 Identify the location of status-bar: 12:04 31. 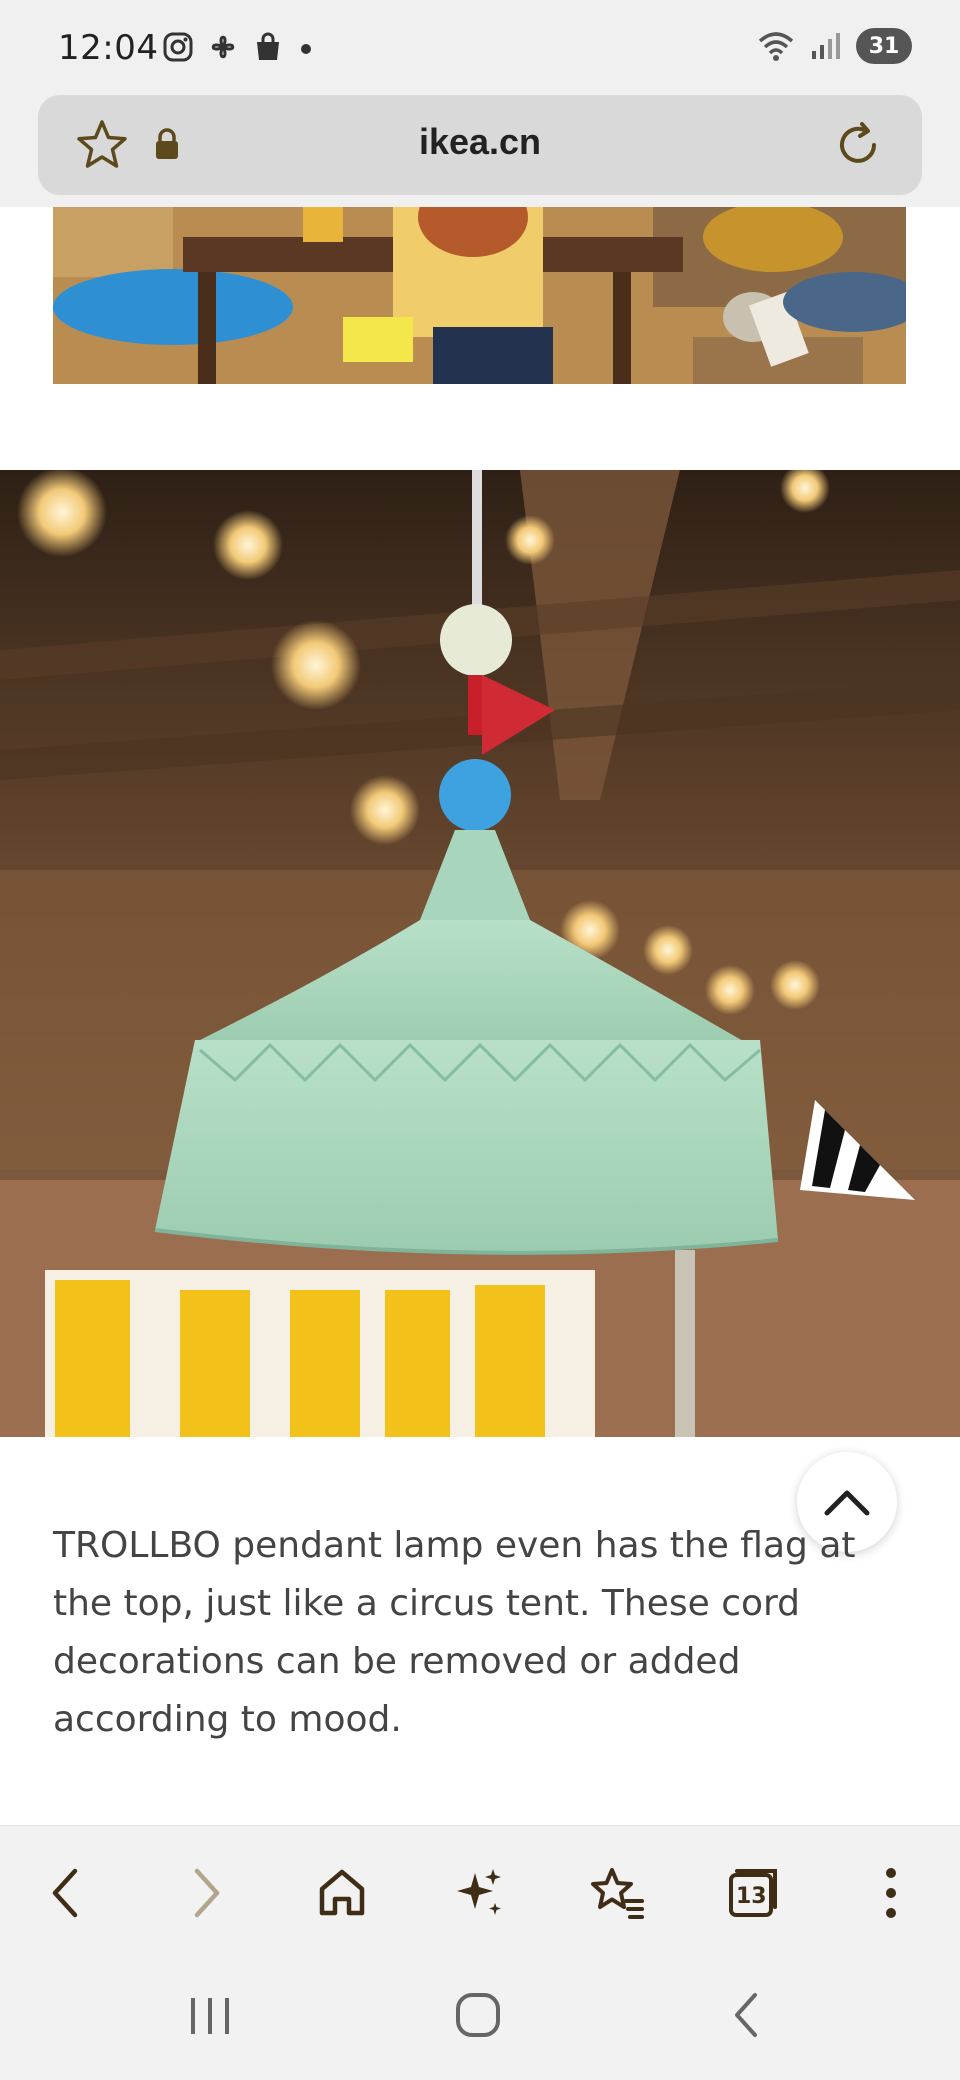
(480, 47).